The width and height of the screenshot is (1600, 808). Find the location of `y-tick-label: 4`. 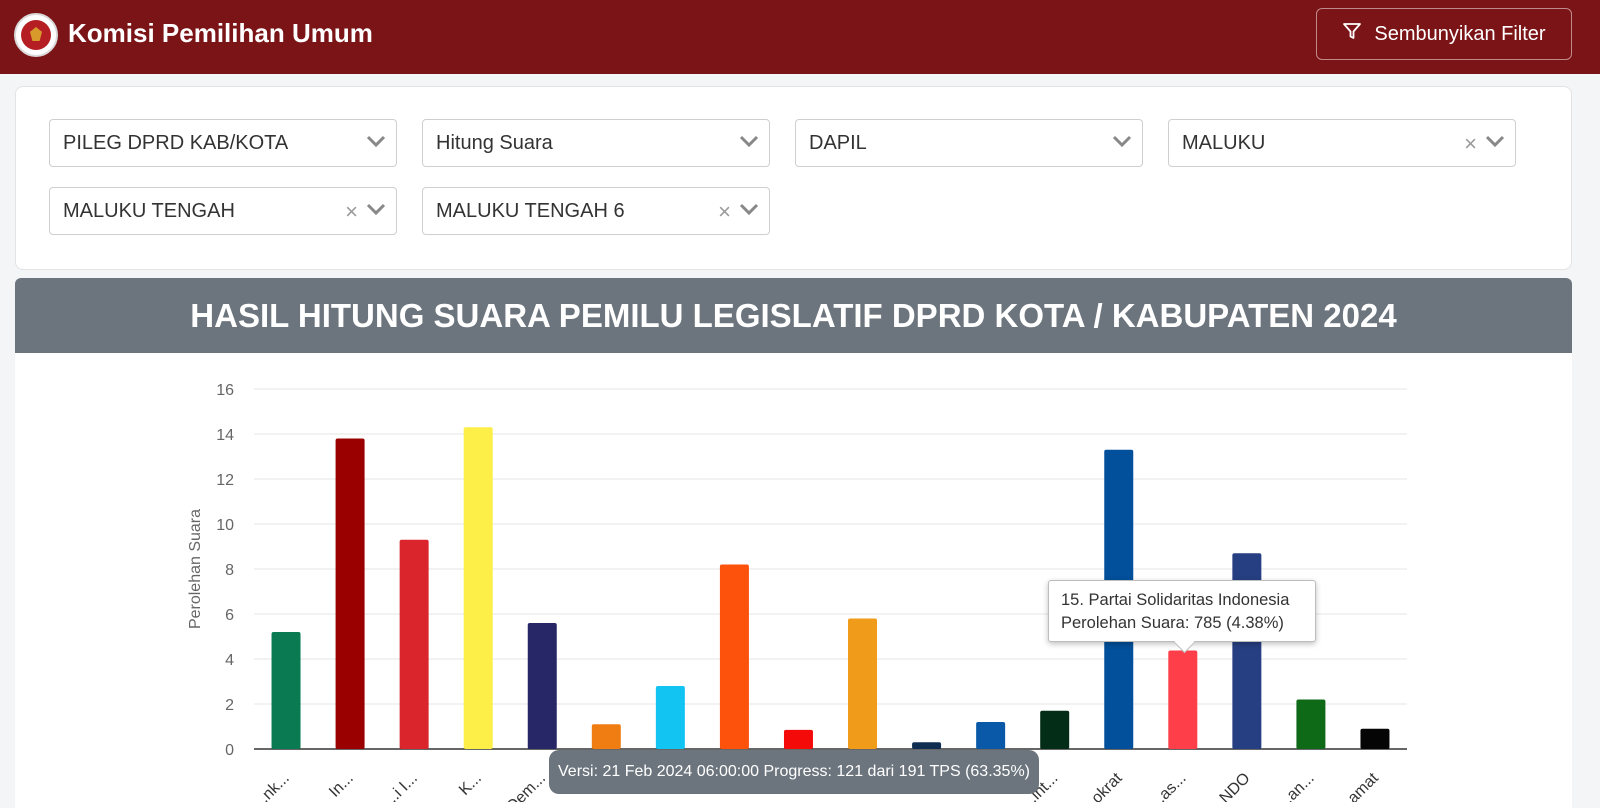

y-tick-label: 4 is located at coordinates (229, 660).